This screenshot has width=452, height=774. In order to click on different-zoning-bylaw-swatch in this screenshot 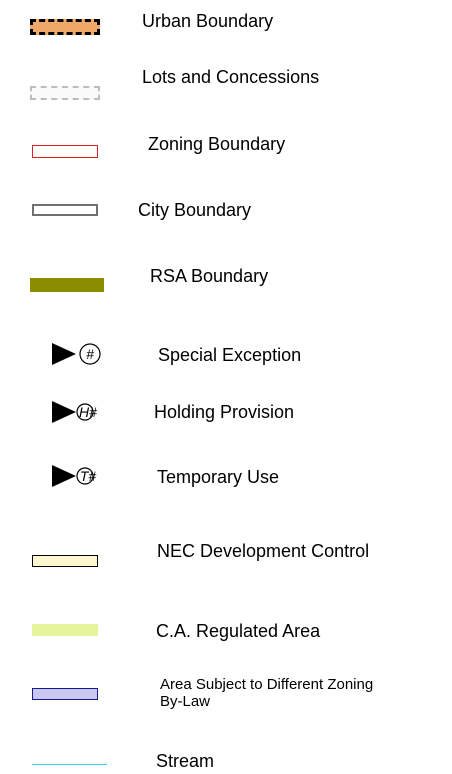, I will do `click(65, 694)`.